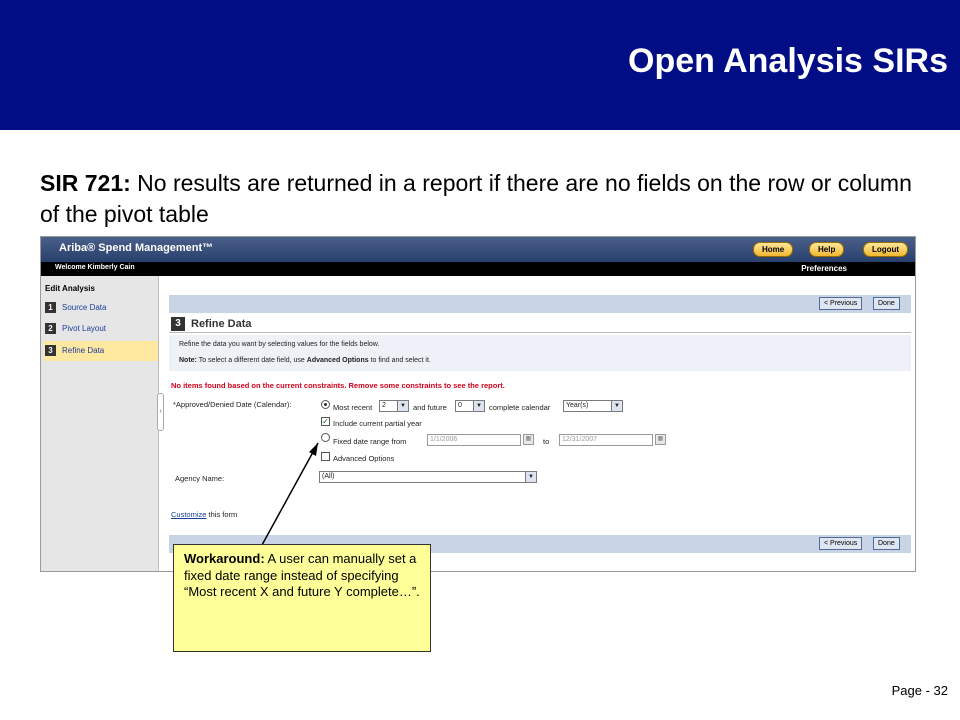 Image resolution: width=960 pixels, height=720 pixels. What do you see at coordinates (136, 248) in the screenshot?
I see `ariba-logo: Ariba® Spend Management™` at bounding box center [136, 248].